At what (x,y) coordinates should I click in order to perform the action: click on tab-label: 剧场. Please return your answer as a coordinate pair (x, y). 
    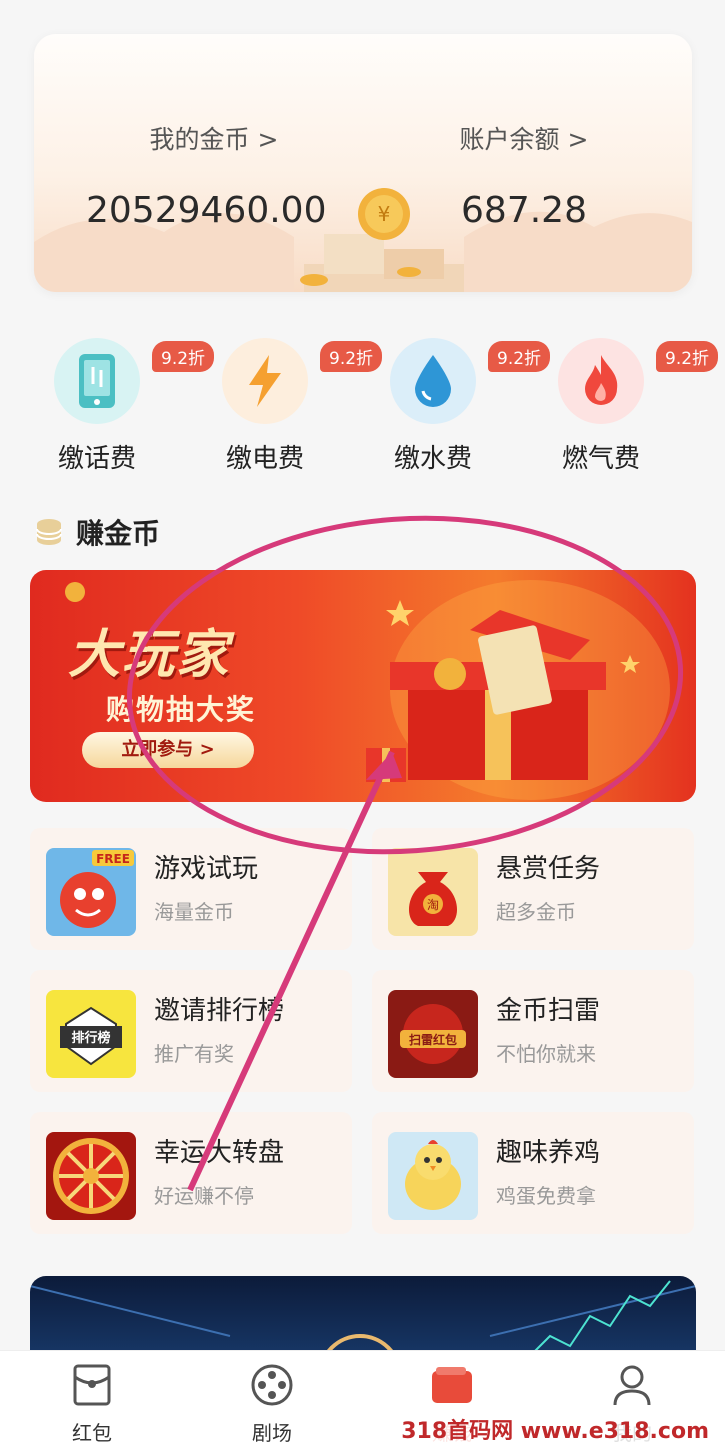
    Looking at the image, I should click on (272, 1433).